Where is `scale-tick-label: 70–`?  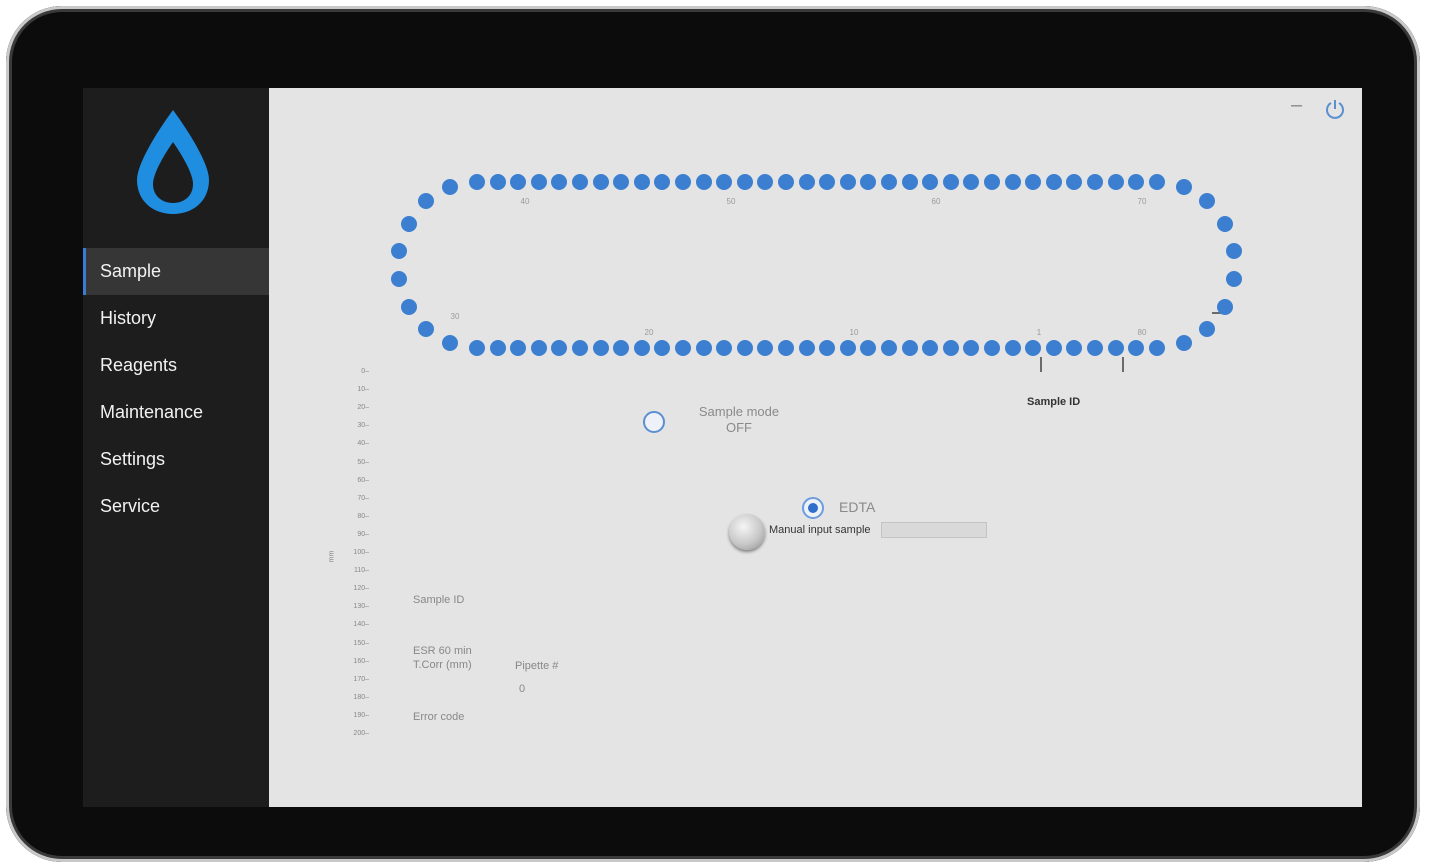
scale-tick-label: 70– is located at coordinates (363, 498).